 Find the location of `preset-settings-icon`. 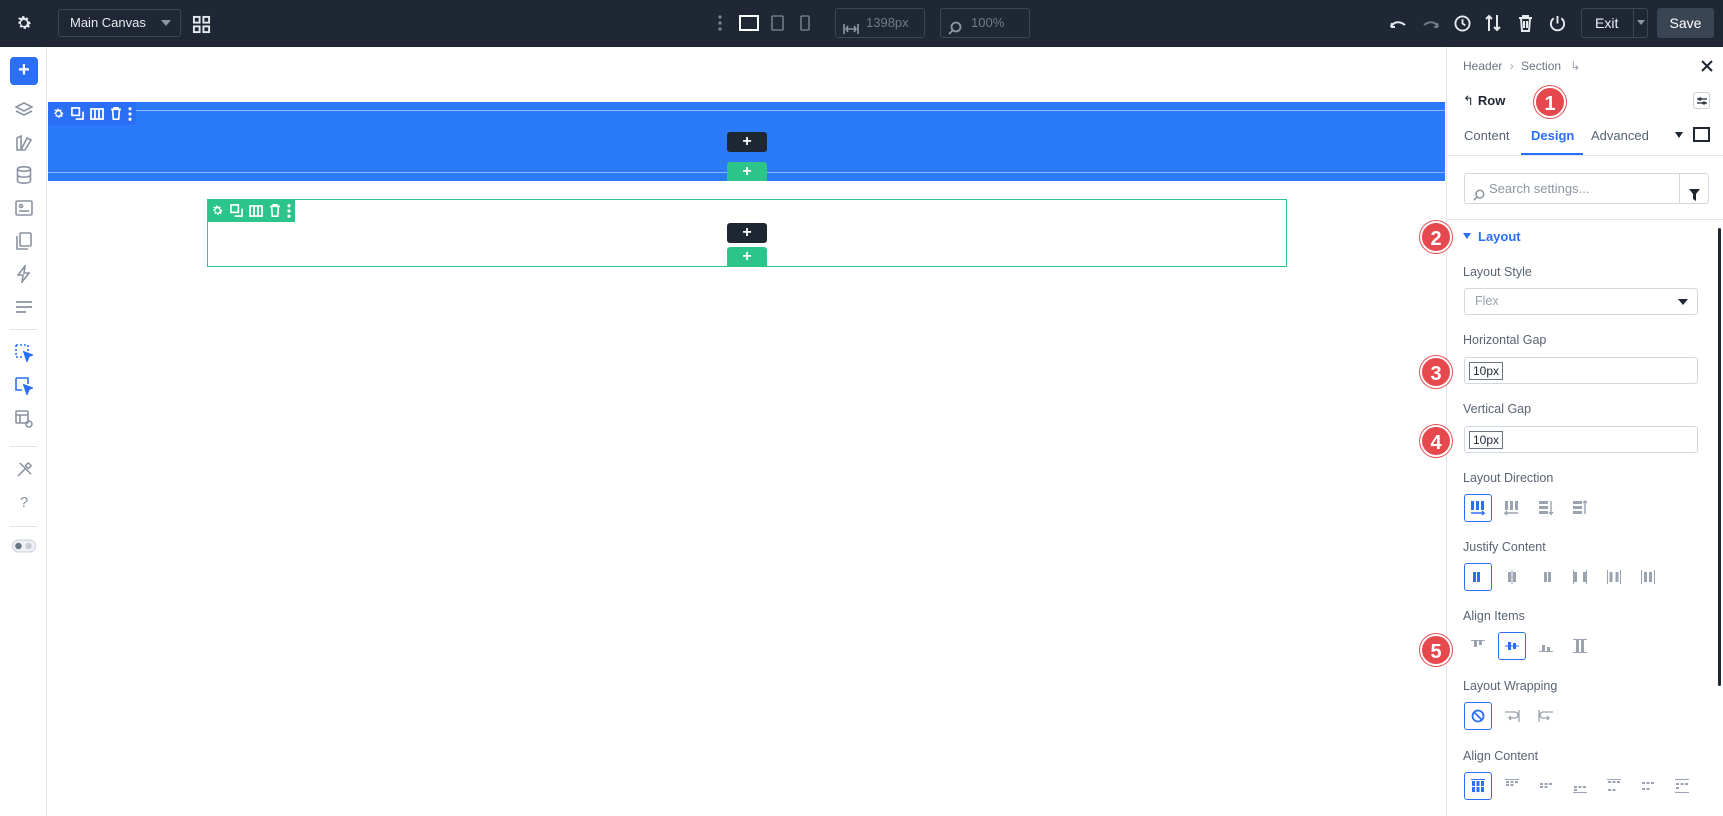

preset-settings-icon is located at coordinates (1701, 100).